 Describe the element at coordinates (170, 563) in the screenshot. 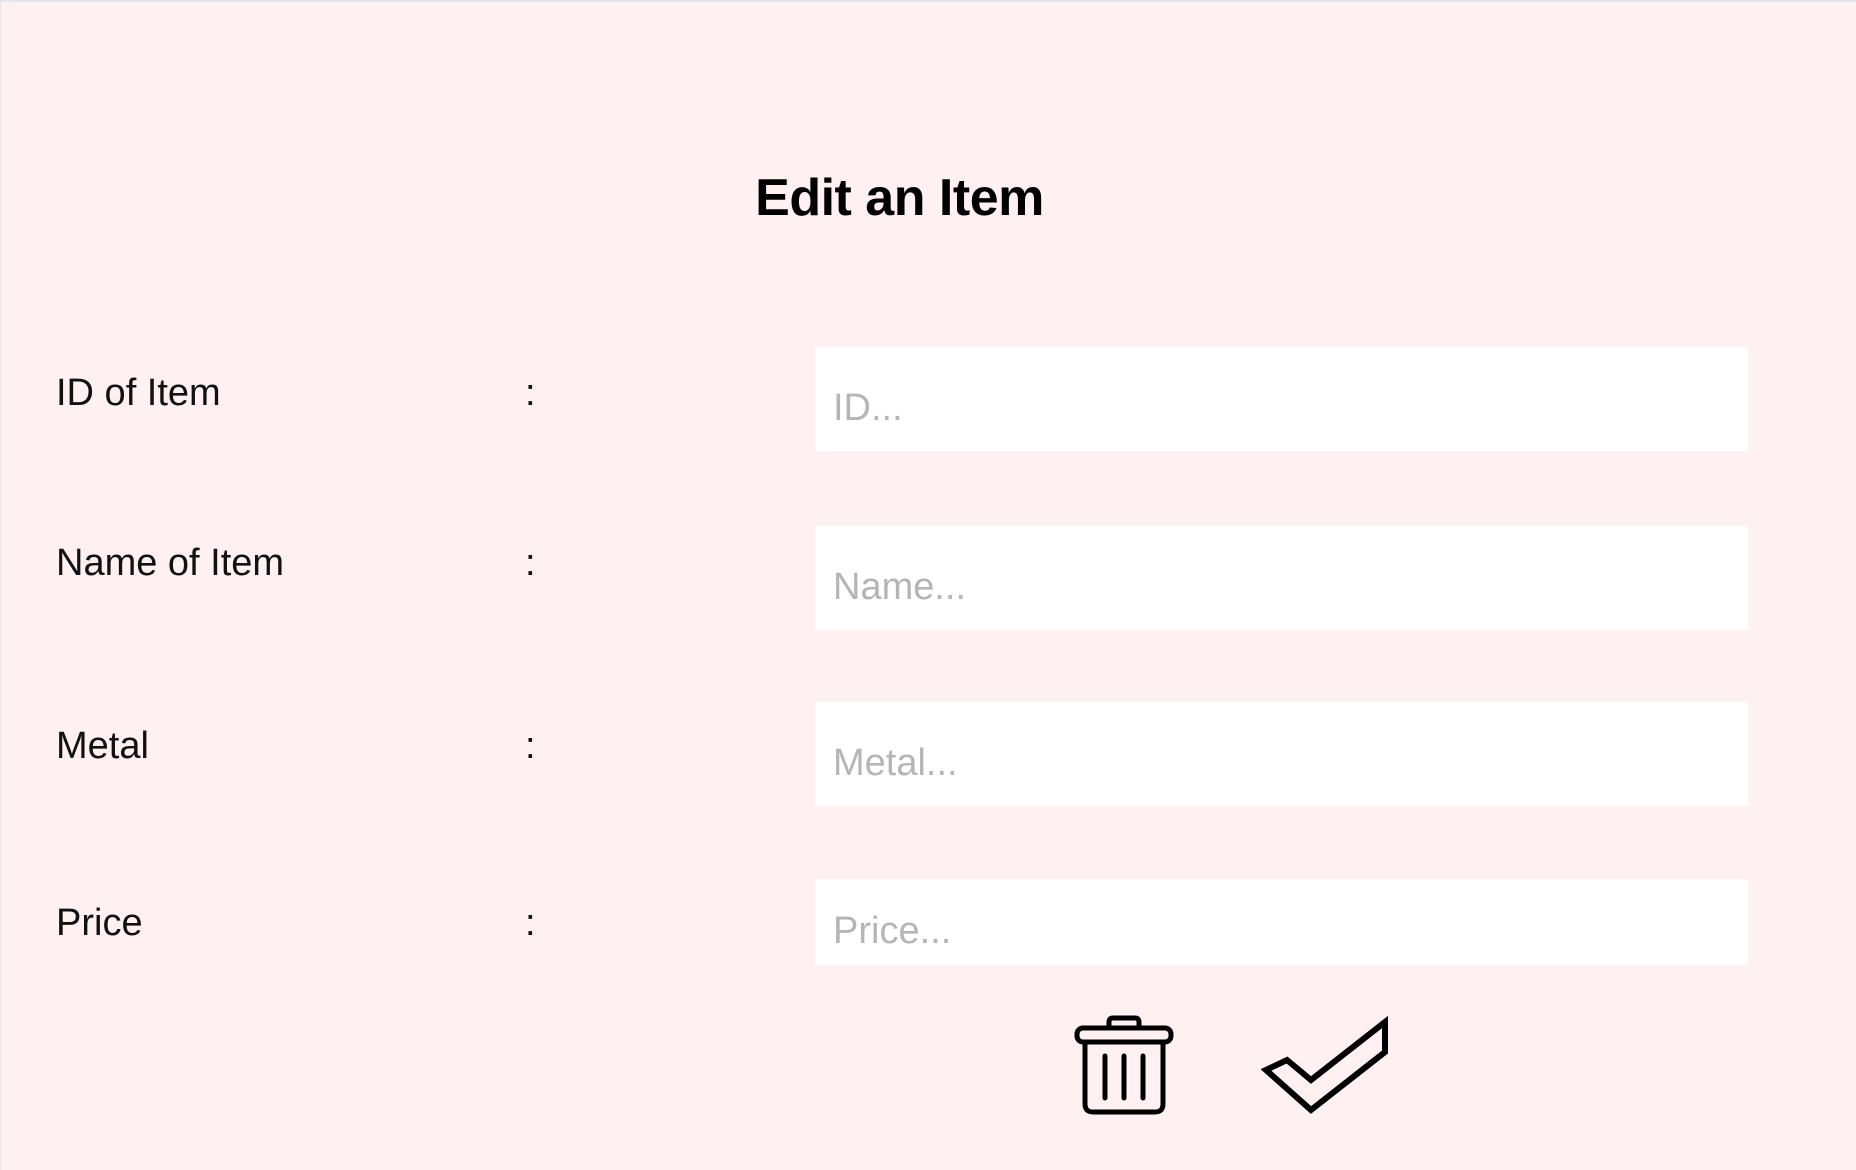

I see `name-label: Name of Item` at that location.